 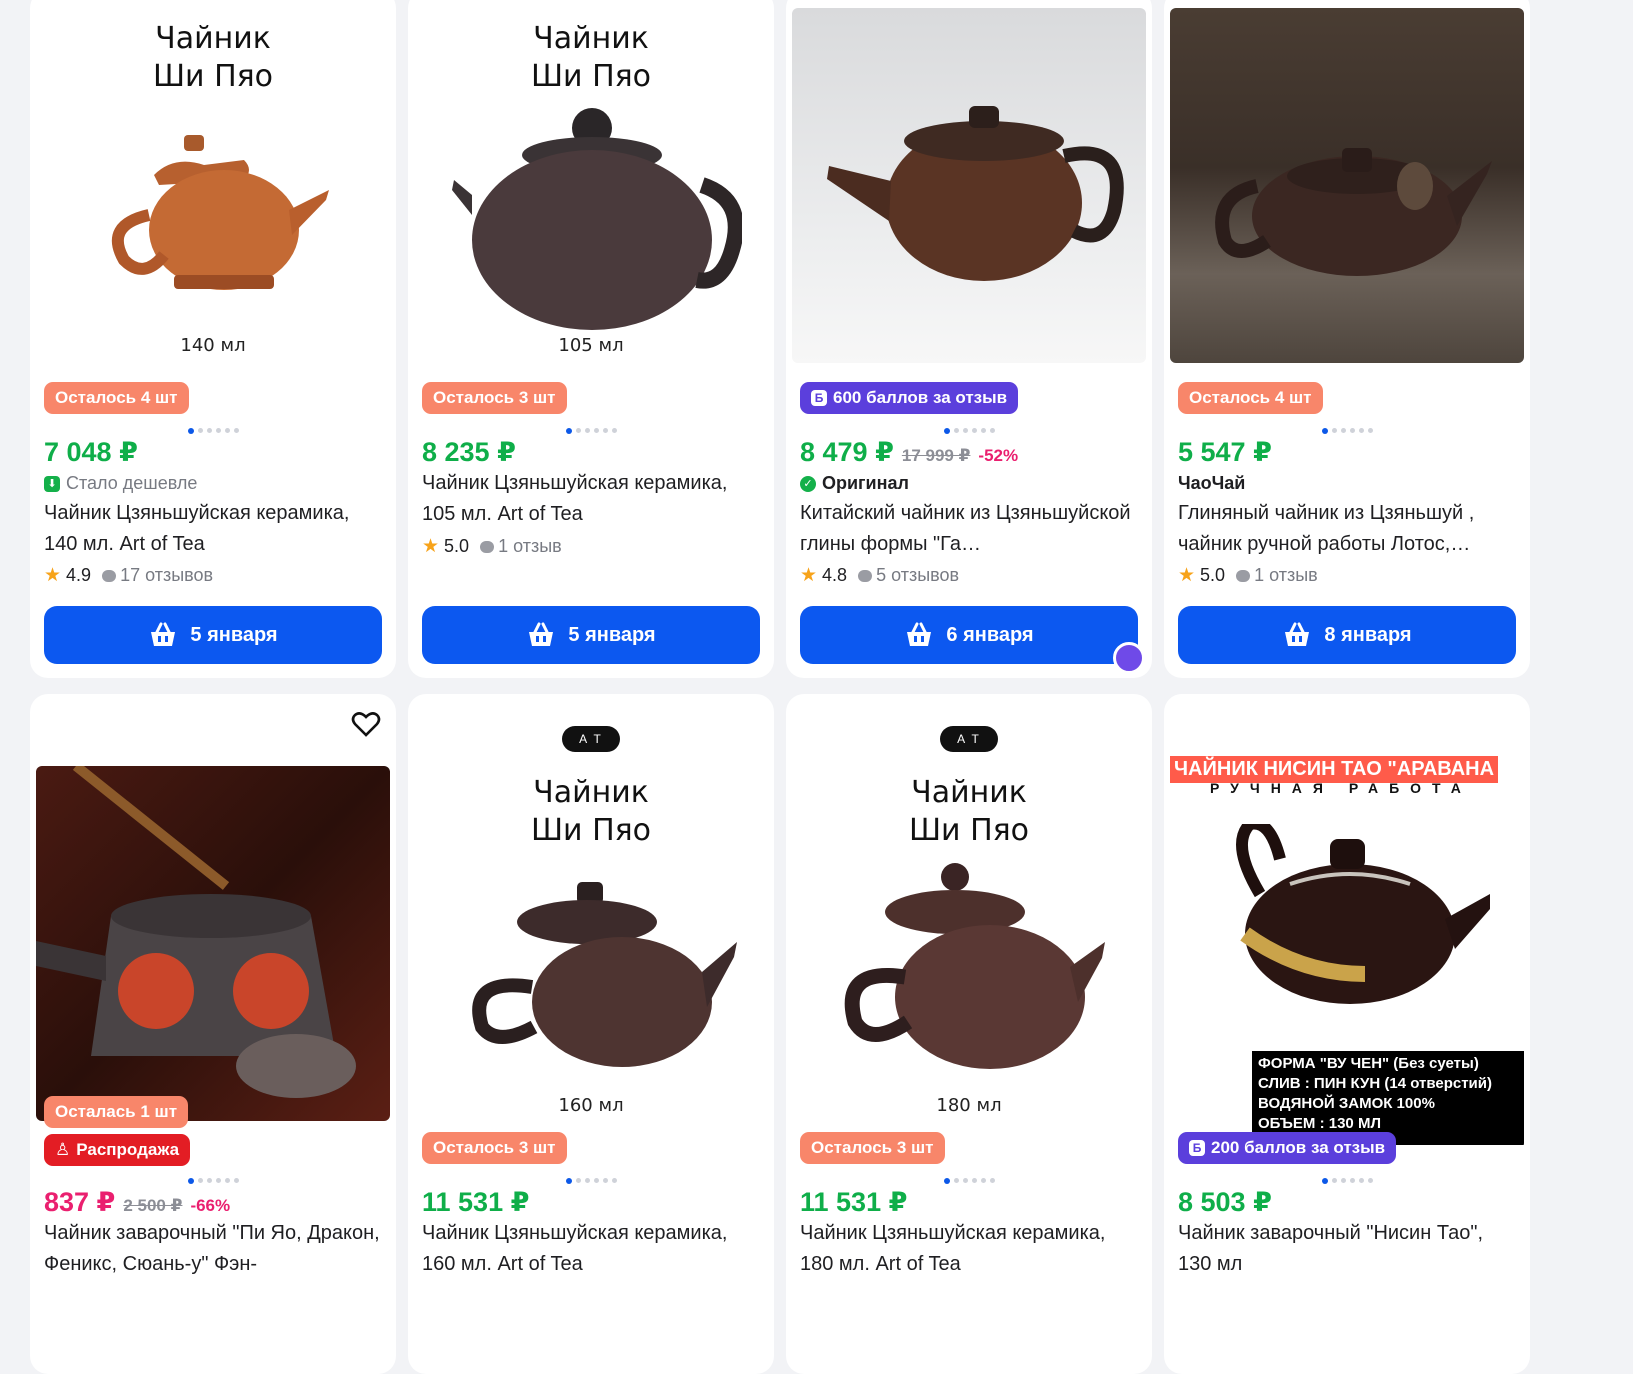 I want to click on old-price: 2 500 ₽, so click(x=153, y=1205).